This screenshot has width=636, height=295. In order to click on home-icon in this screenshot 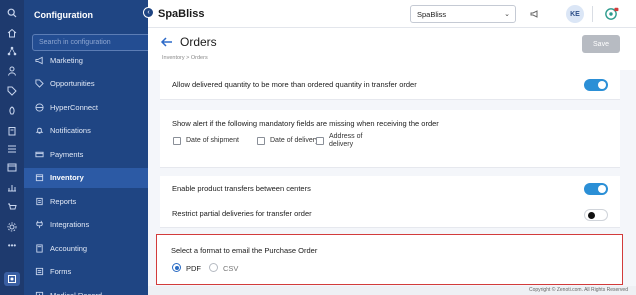, I will do `click(12, 33)`.